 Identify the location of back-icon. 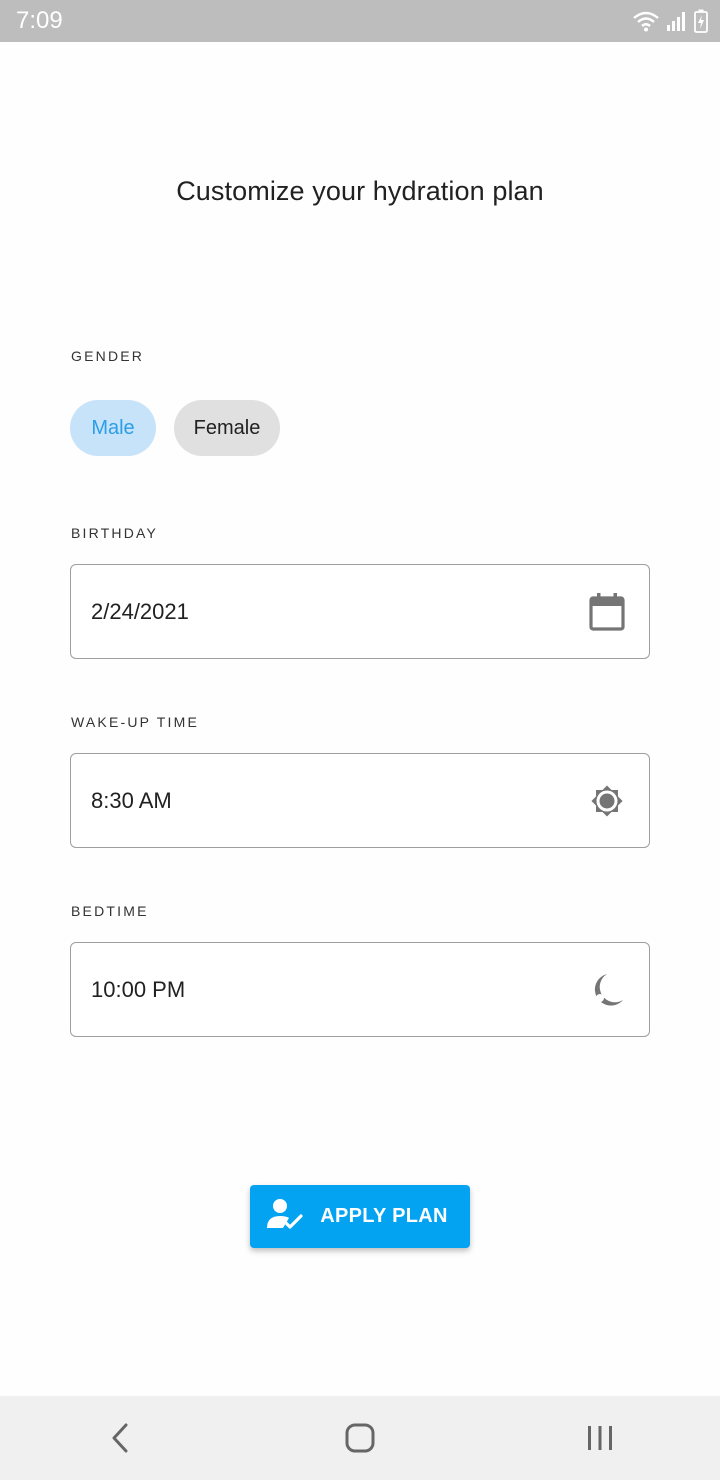
(120, 1438).